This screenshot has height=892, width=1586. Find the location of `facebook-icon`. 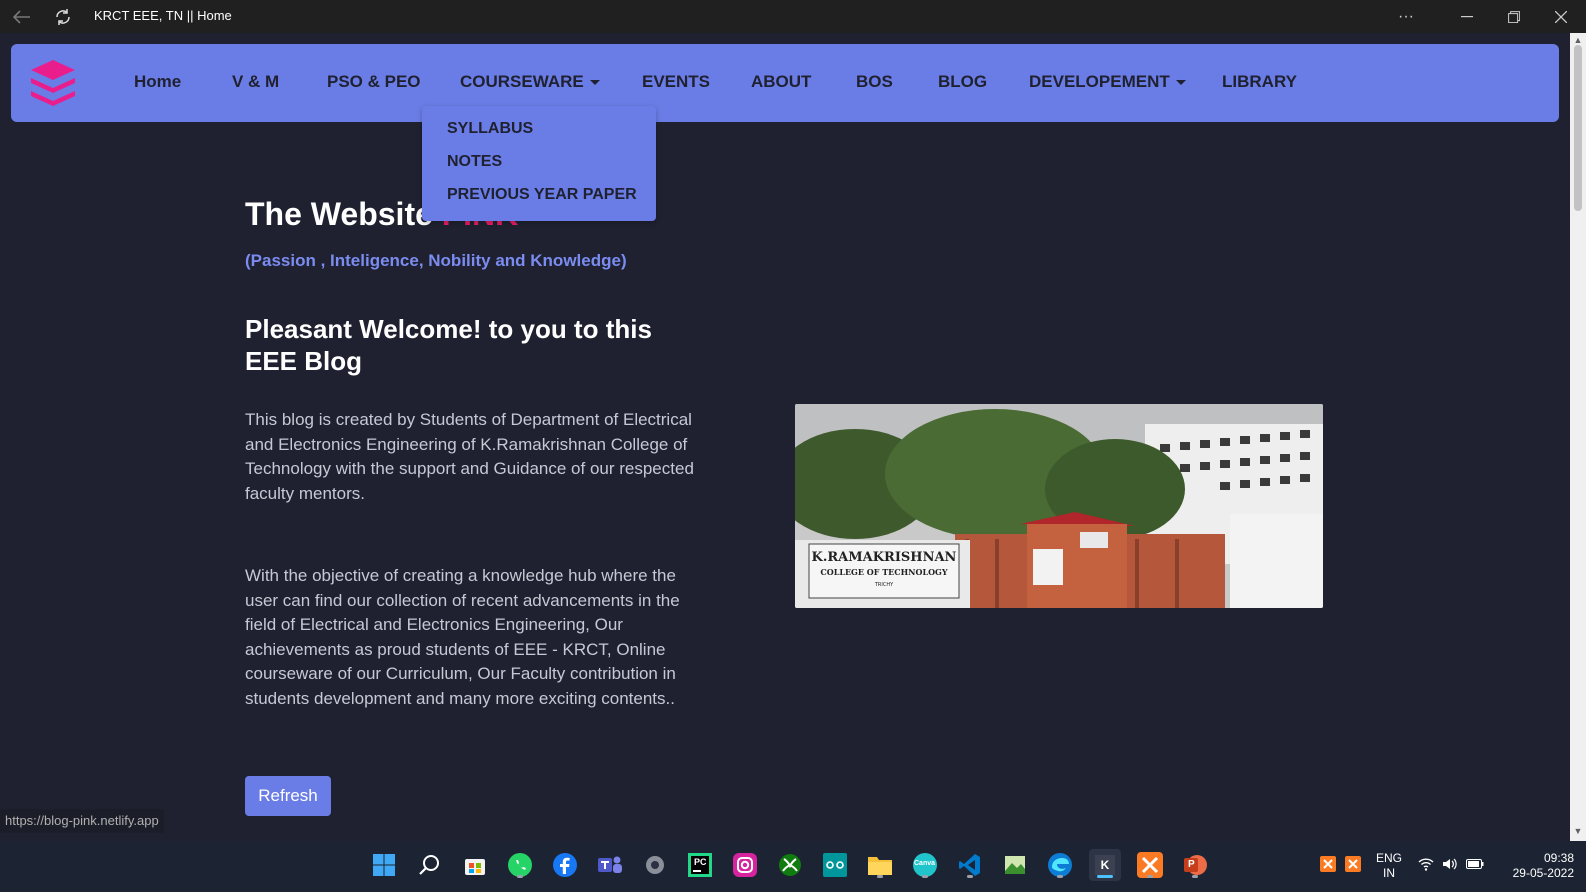

facebook-icon is located at coordinates (565, 865).